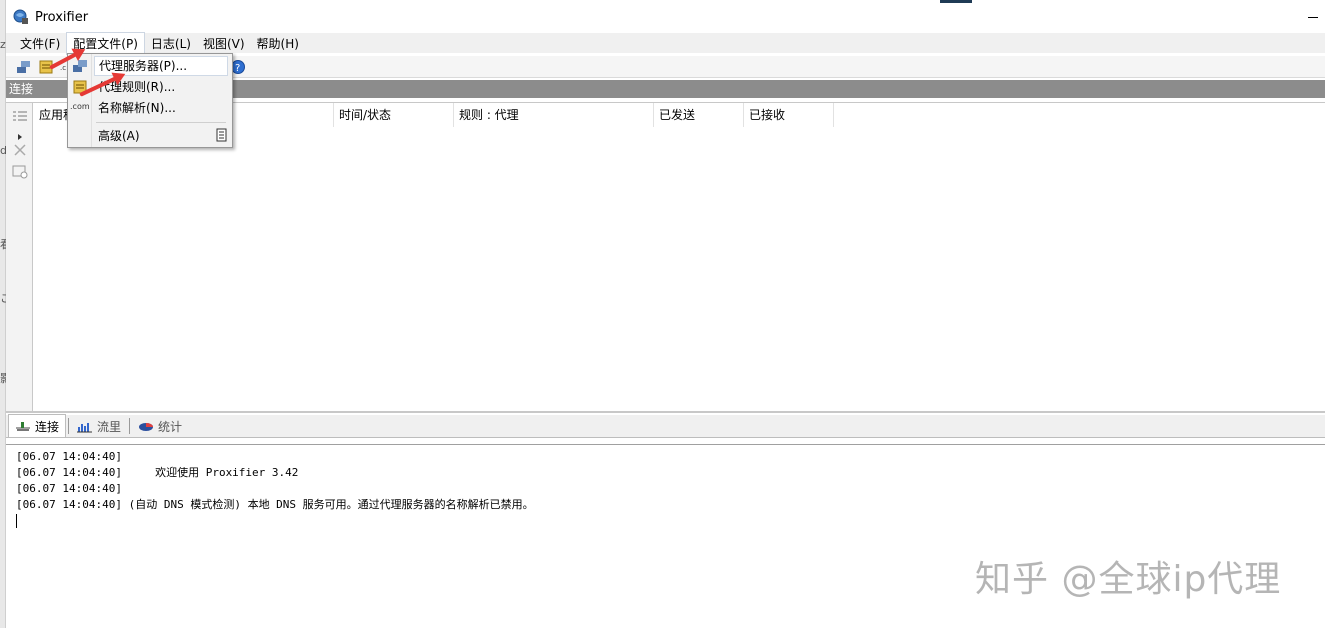 Image resolution: width=1325 pixels, height=628 pixels. I want to click on statistics-pie-icon, so click(146, 426).